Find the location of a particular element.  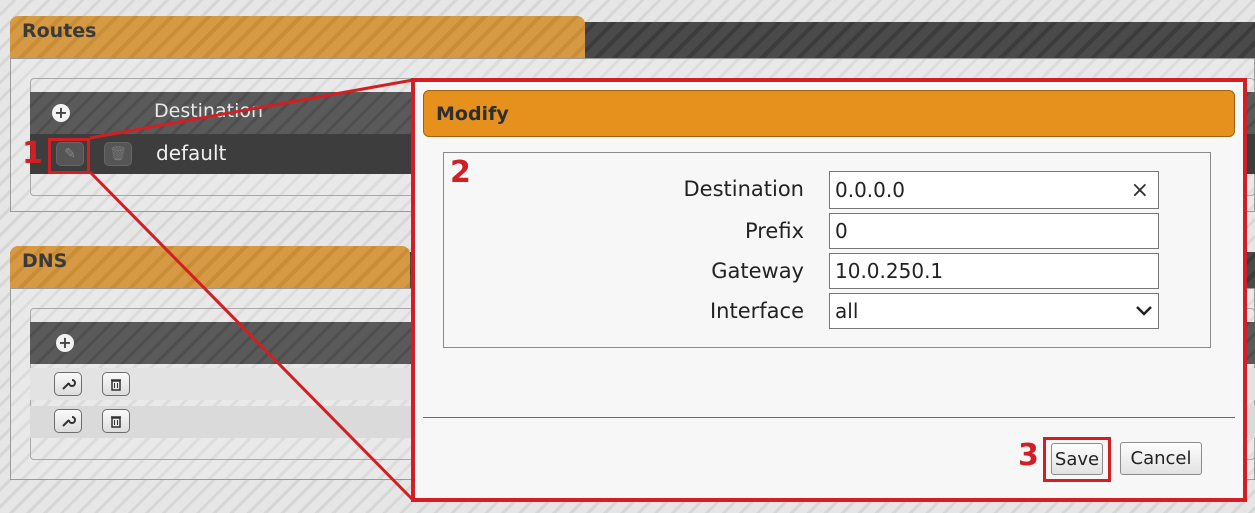

dns-title: DNS is located at coordinates (45, 261).